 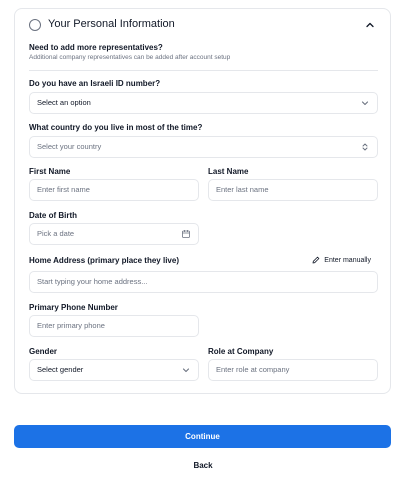 I want to click on home-address-label: Home Address (primary place they live), so click(x=104, y=260).